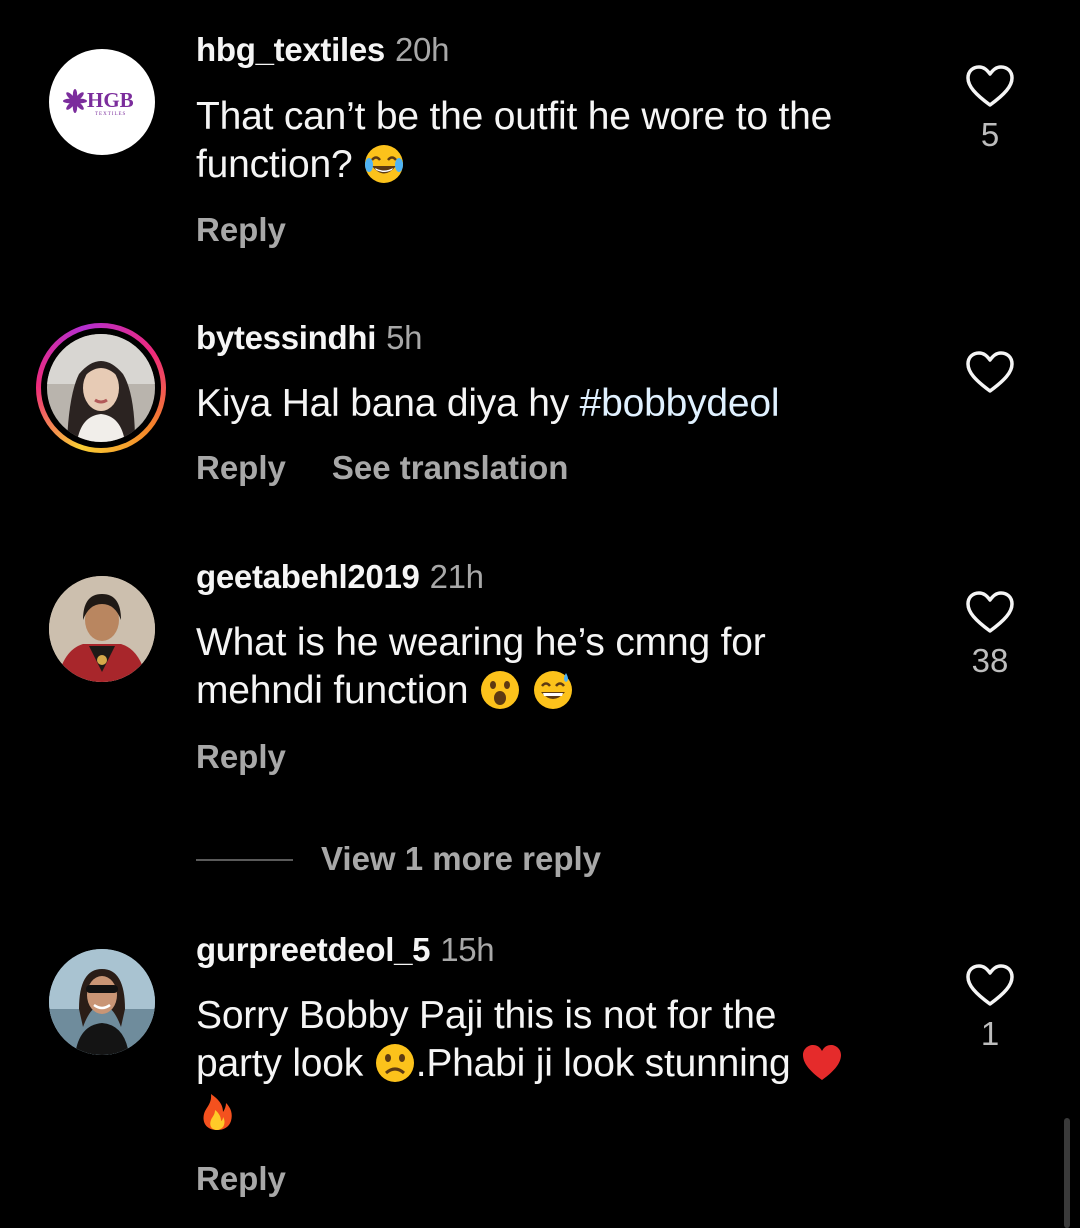 Image resolution: width=1080 pixels, height=1228 pixels. What do you see at coordinates (456, 576) in the screenshot?
I see `timestamp: 21h` at bounding box center [456, 576].